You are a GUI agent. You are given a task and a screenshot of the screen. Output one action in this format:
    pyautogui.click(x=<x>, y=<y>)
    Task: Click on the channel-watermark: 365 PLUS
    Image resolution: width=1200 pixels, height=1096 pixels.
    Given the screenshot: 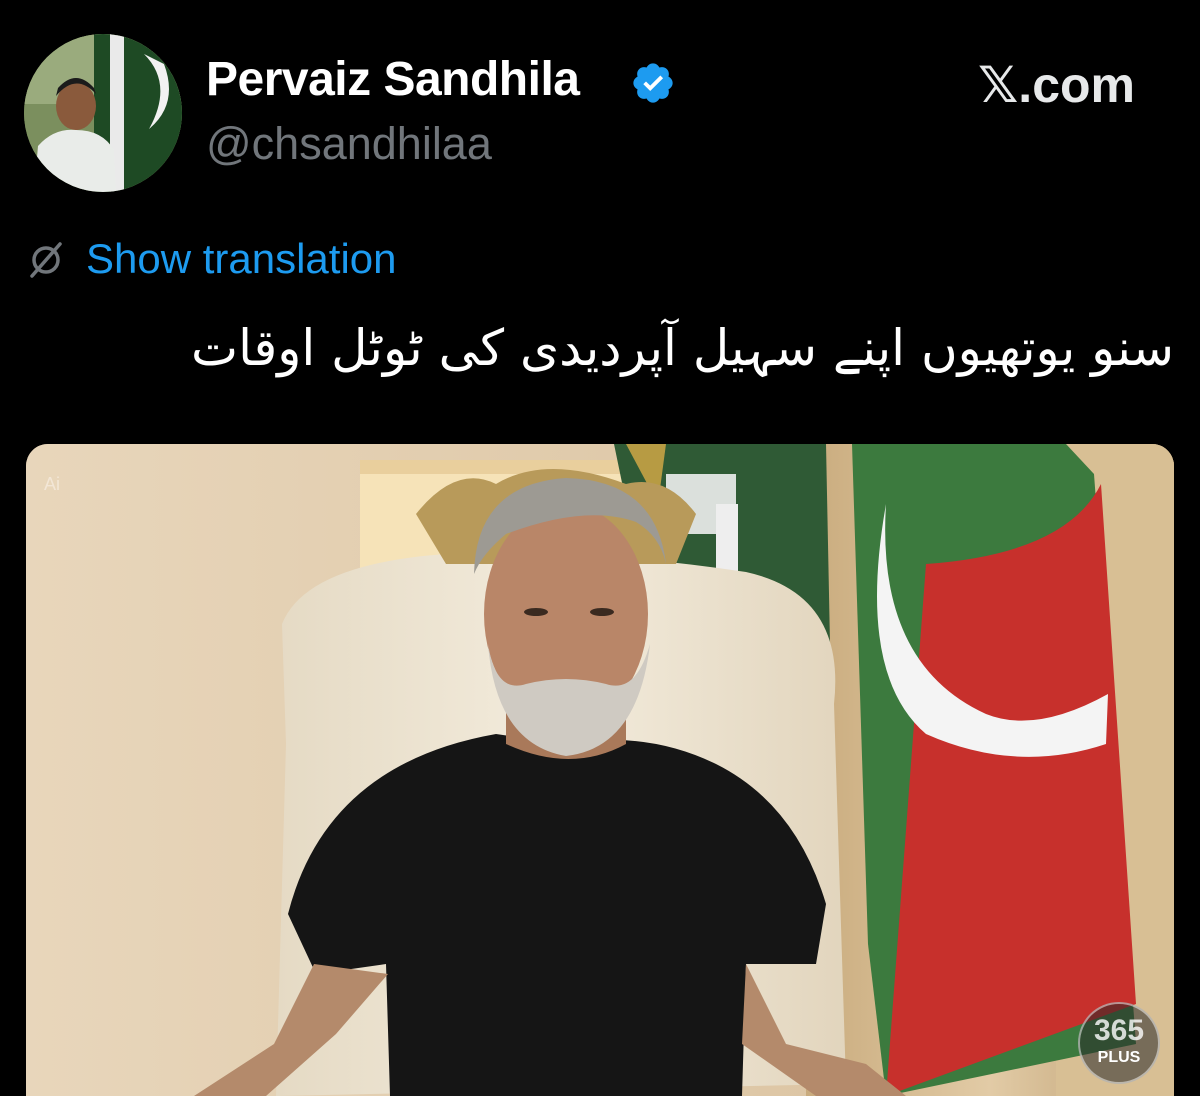 What is the action you would take?
    pyautogui.click(x=1119, y=1043)
    